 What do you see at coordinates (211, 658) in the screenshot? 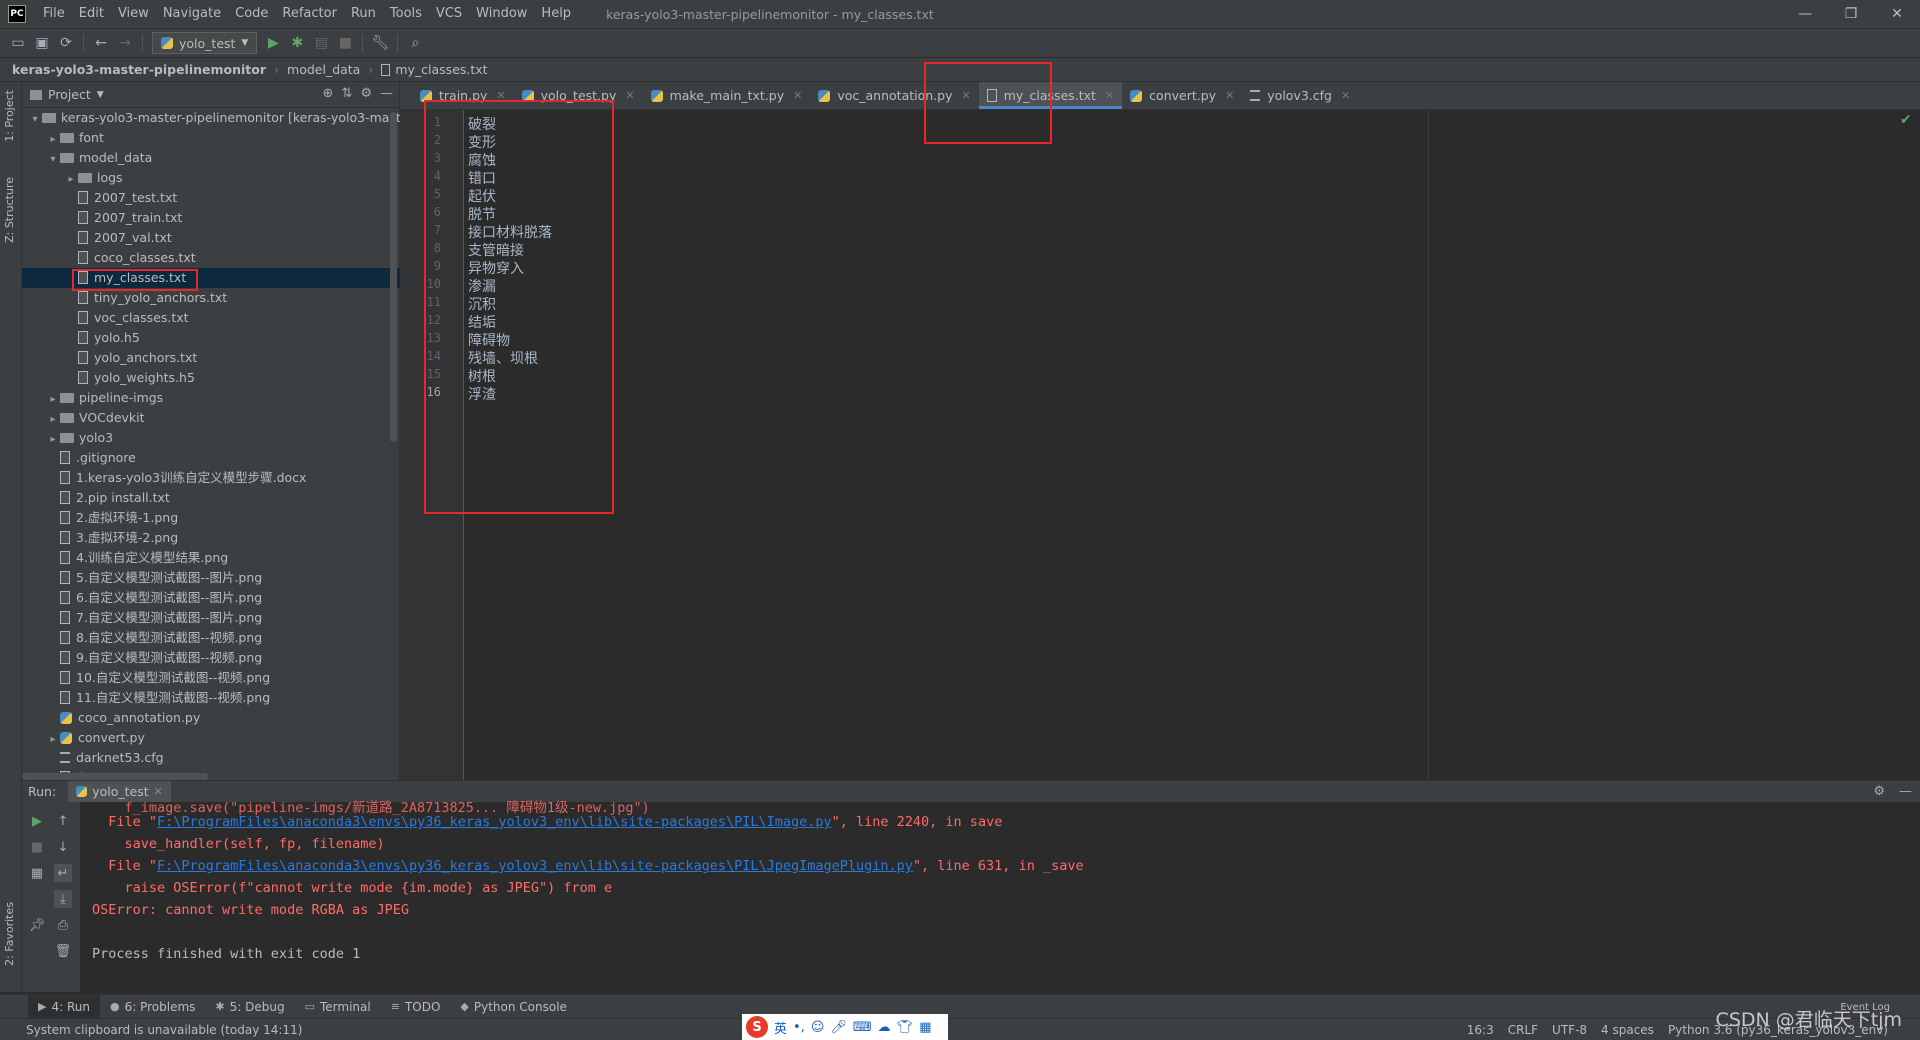
I see `tree-item: 9.自定义模型测试截图--视频.png` at bounding box center [211, 658].